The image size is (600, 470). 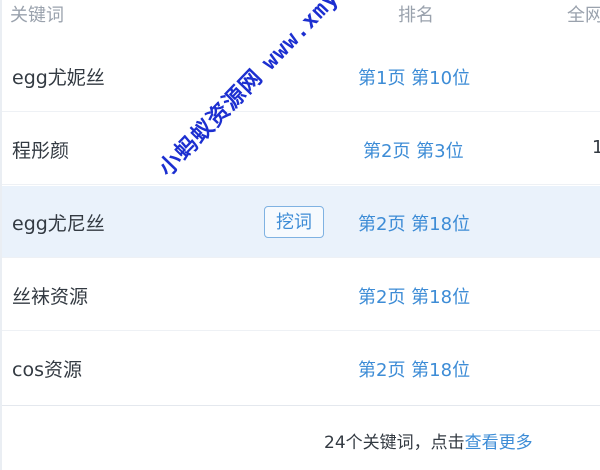 I want to click on header-rank: 排名, so click(x=416, y=15).